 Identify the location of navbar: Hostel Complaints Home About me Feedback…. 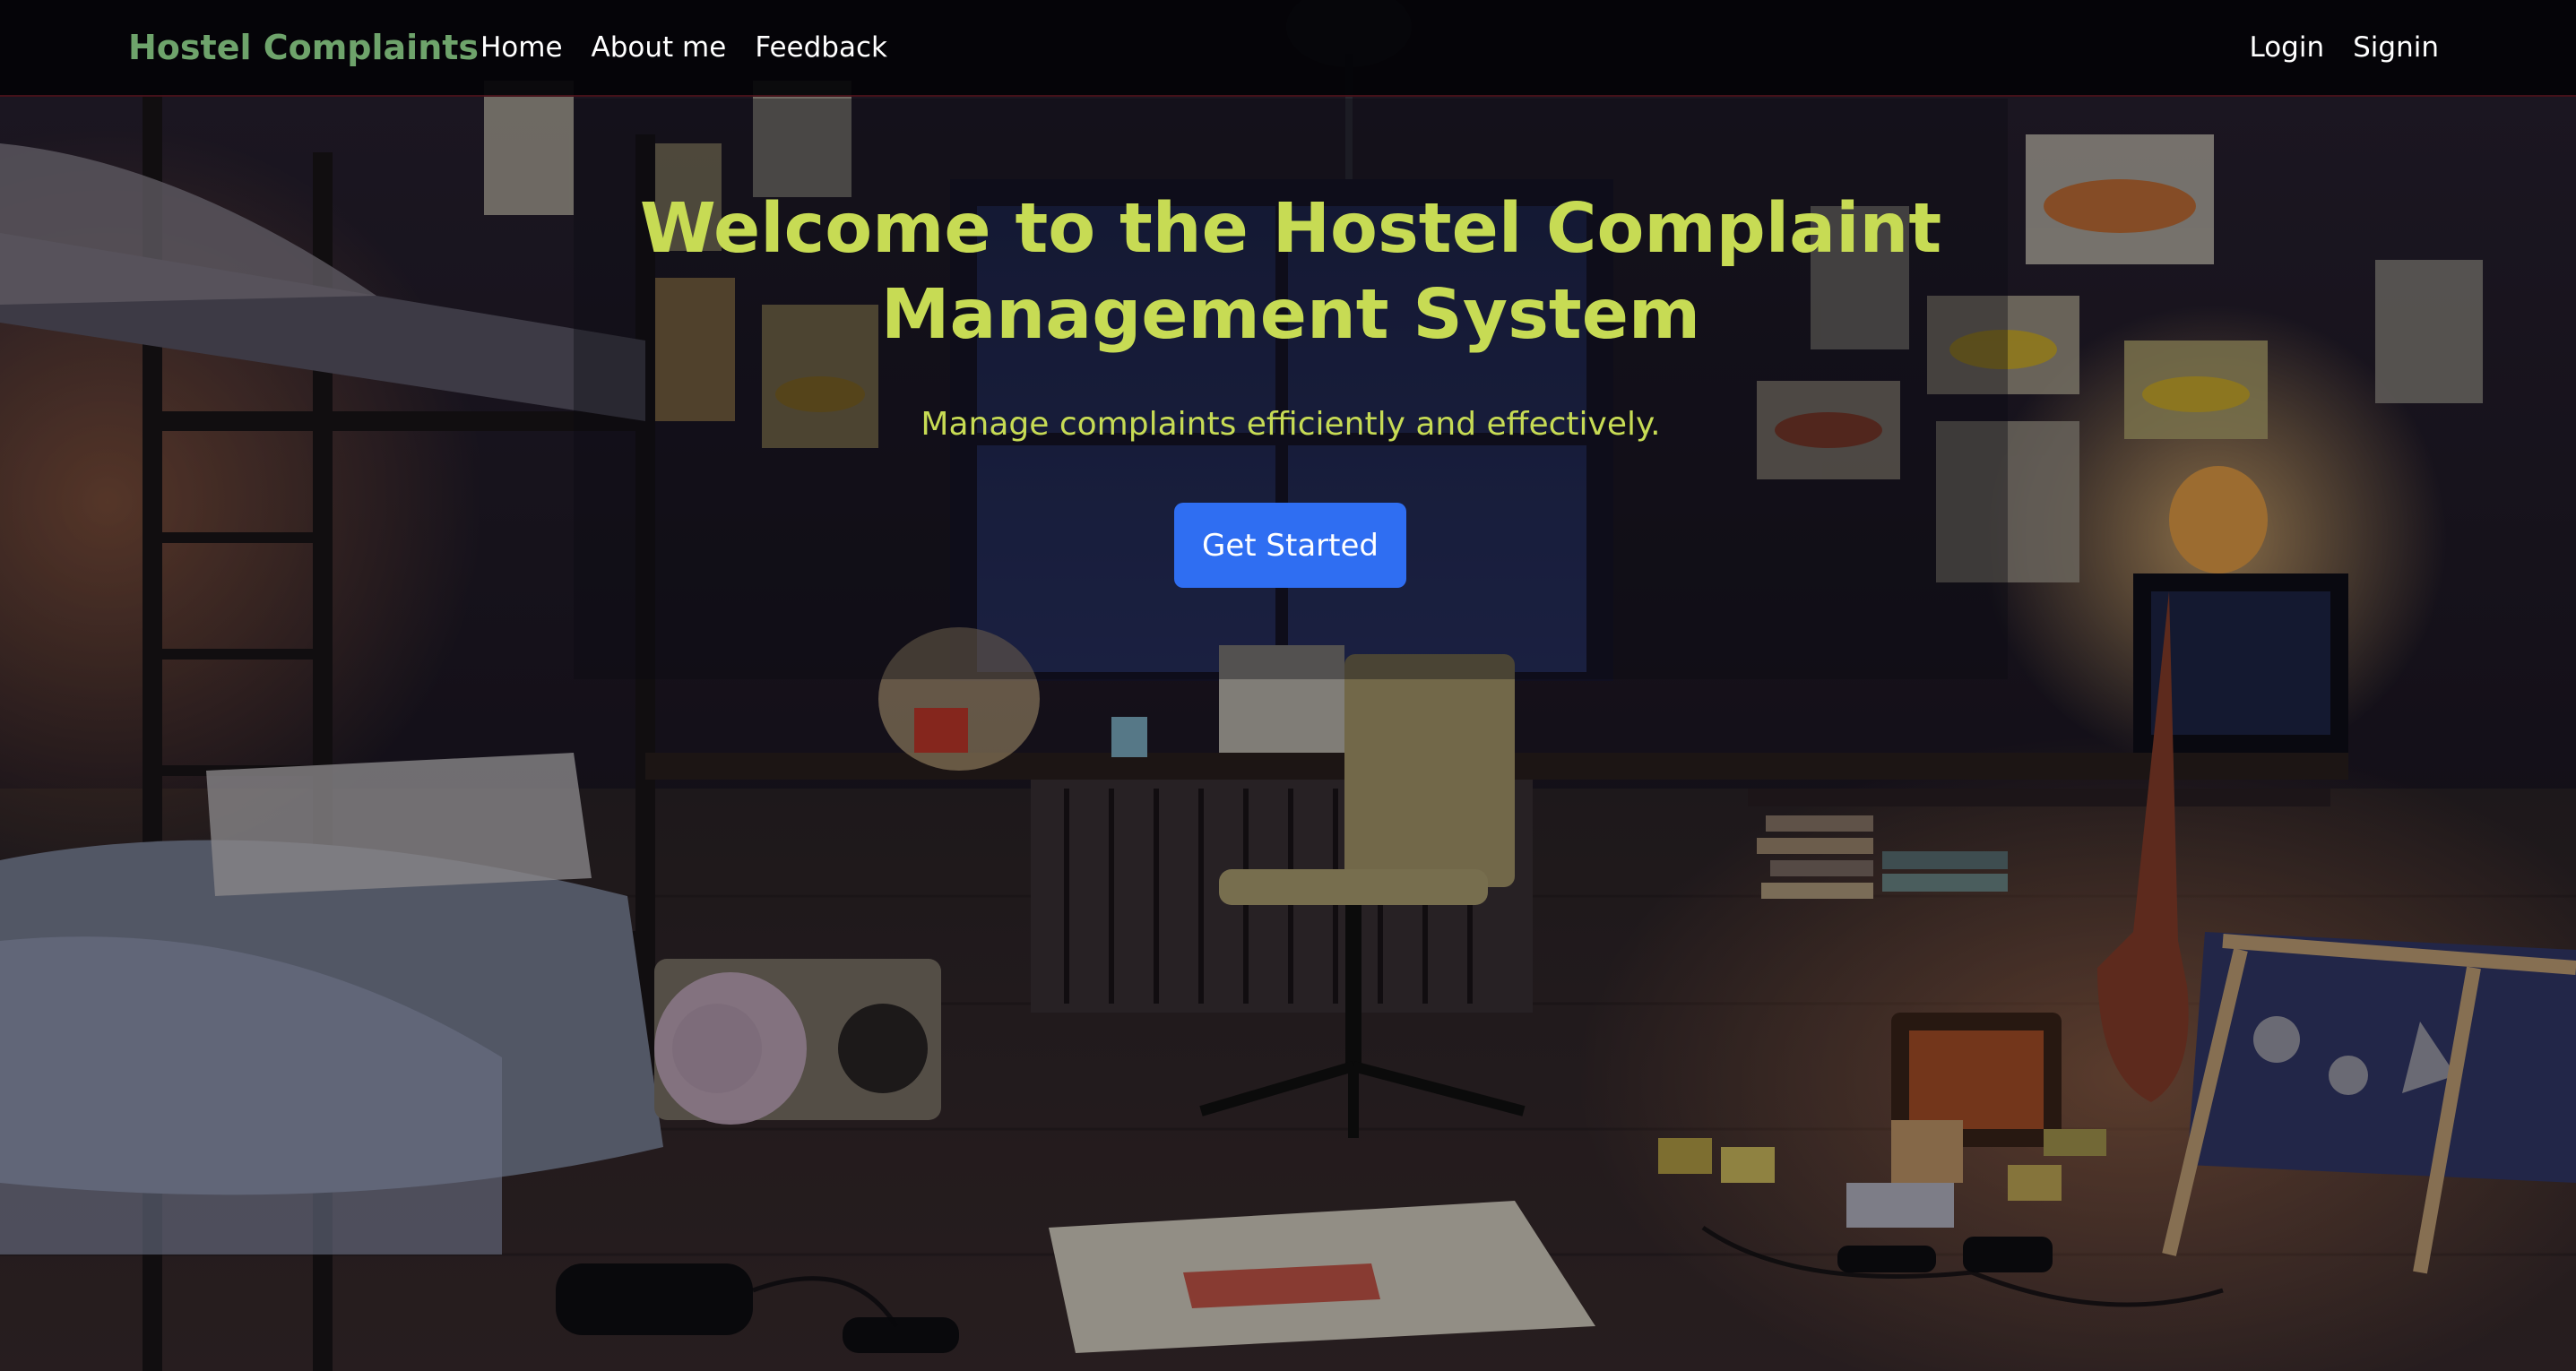
(1288, 48).